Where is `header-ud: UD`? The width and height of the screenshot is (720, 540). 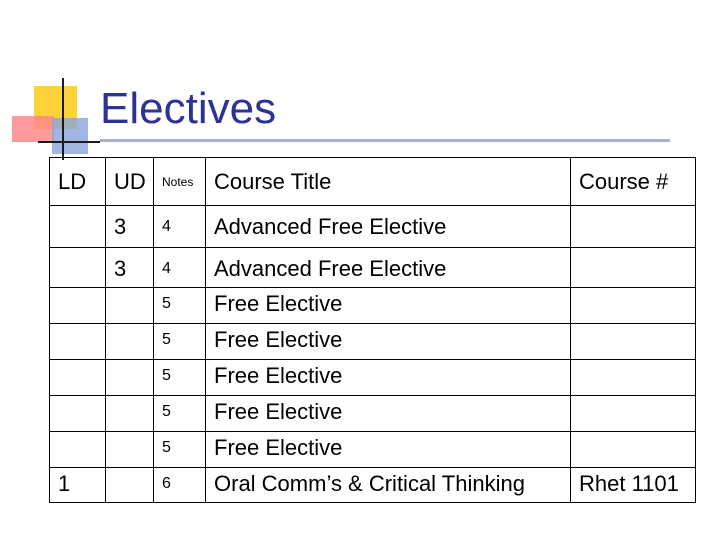
header-ud: UD is located at coordinates (129, 181).